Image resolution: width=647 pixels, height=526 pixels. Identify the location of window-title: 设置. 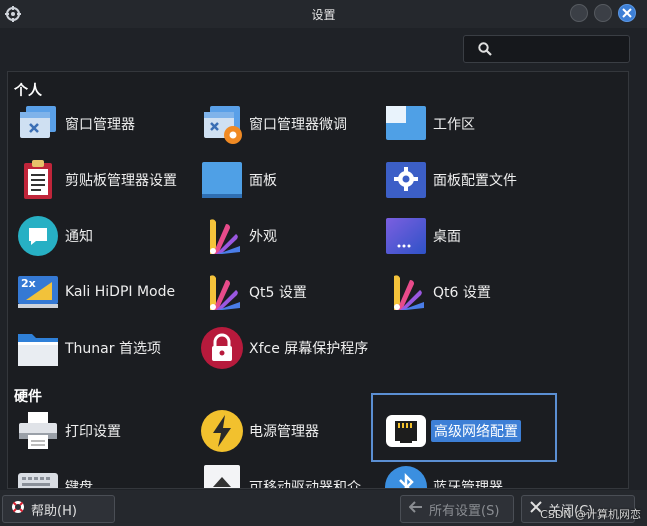
(323, 15).